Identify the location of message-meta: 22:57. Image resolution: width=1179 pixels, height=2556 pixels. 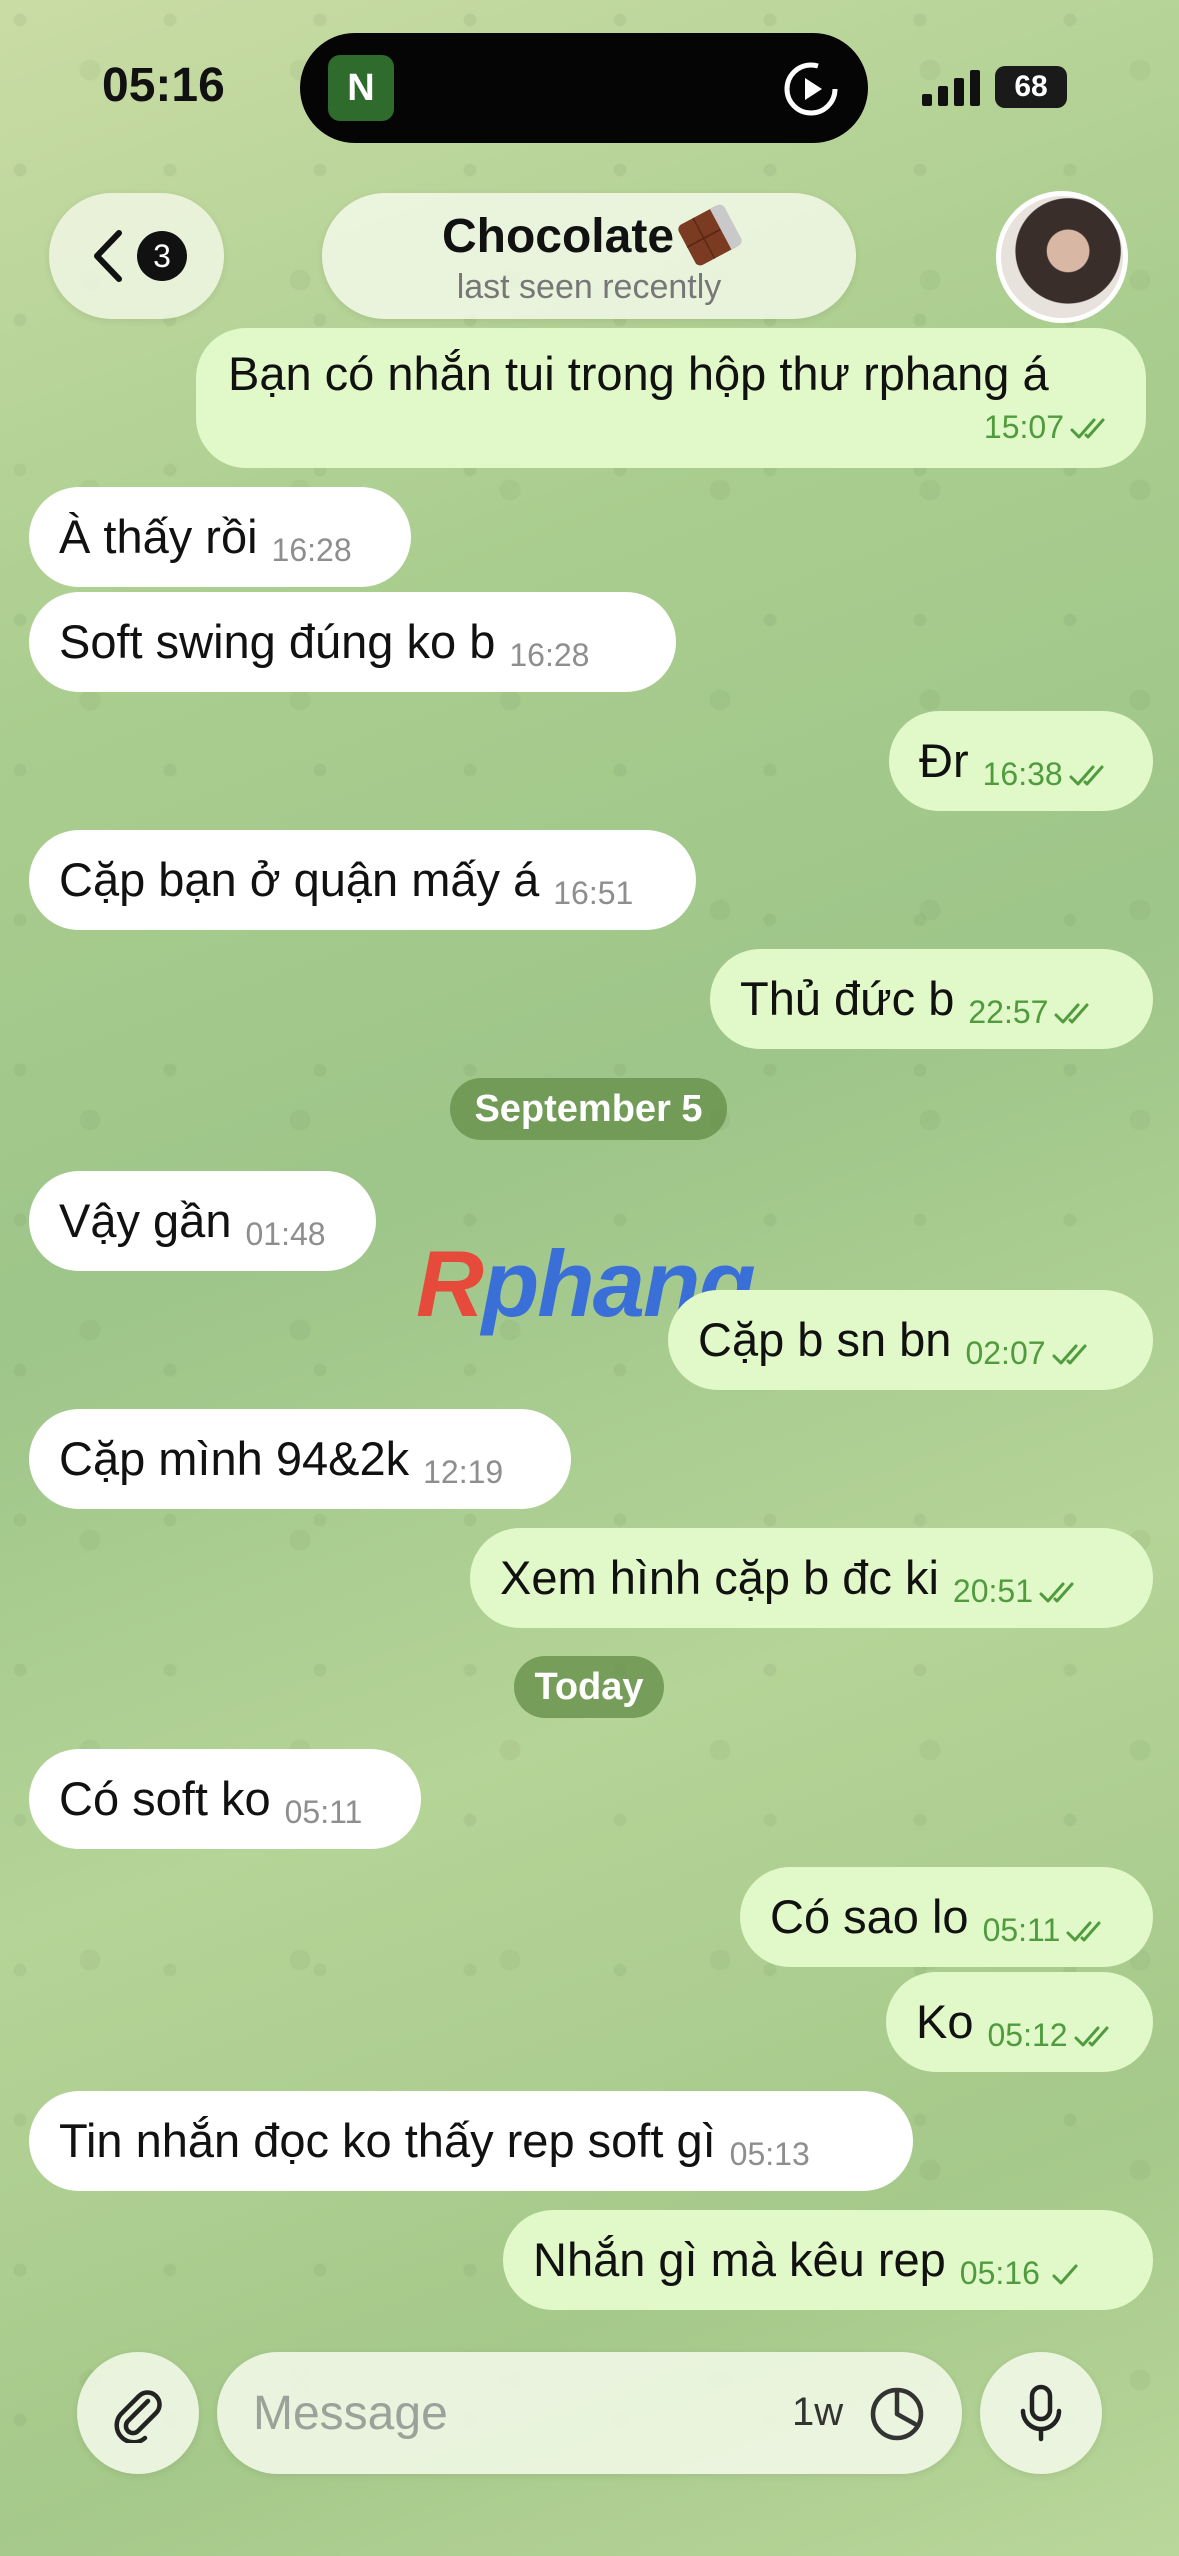
(1033, 1012).